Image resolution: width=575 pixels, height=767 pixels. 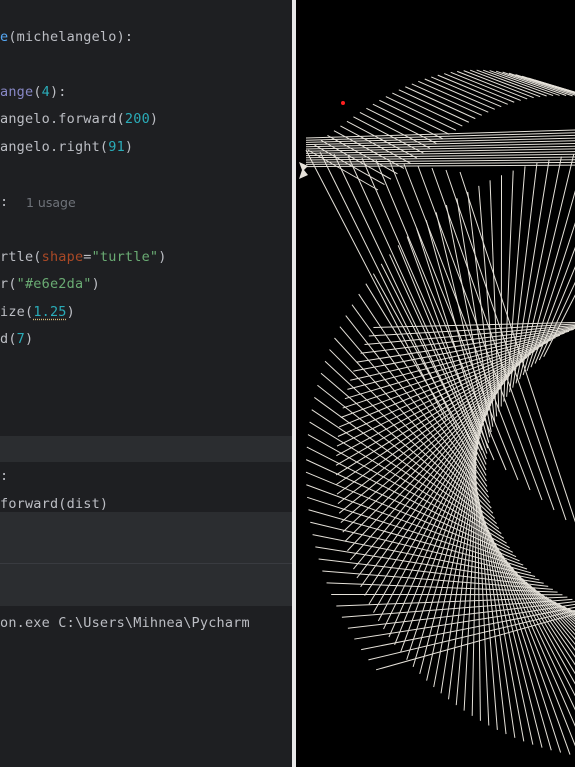 I want to click on code-line-7: r("#e6e2da"), so click(x=50, y=284).